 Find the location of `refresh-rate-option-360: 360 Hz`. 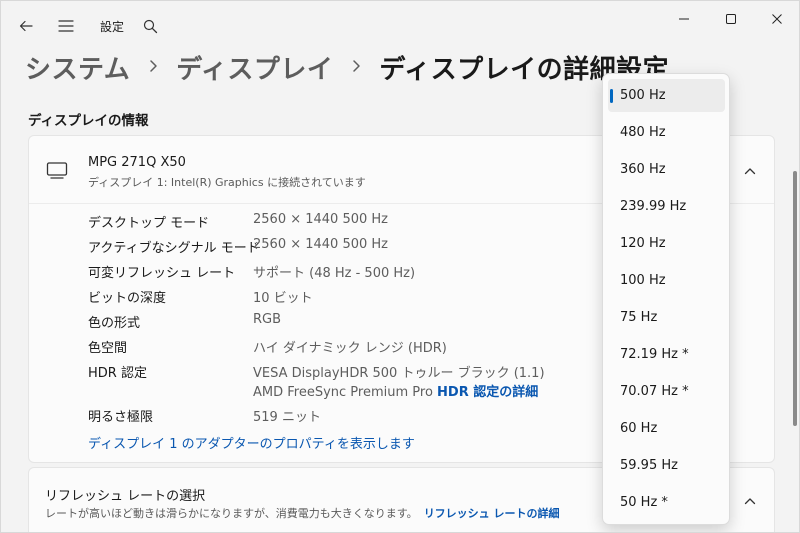

refresh-rate-option-360: 360 Hz is located at coordinates (666, 169).